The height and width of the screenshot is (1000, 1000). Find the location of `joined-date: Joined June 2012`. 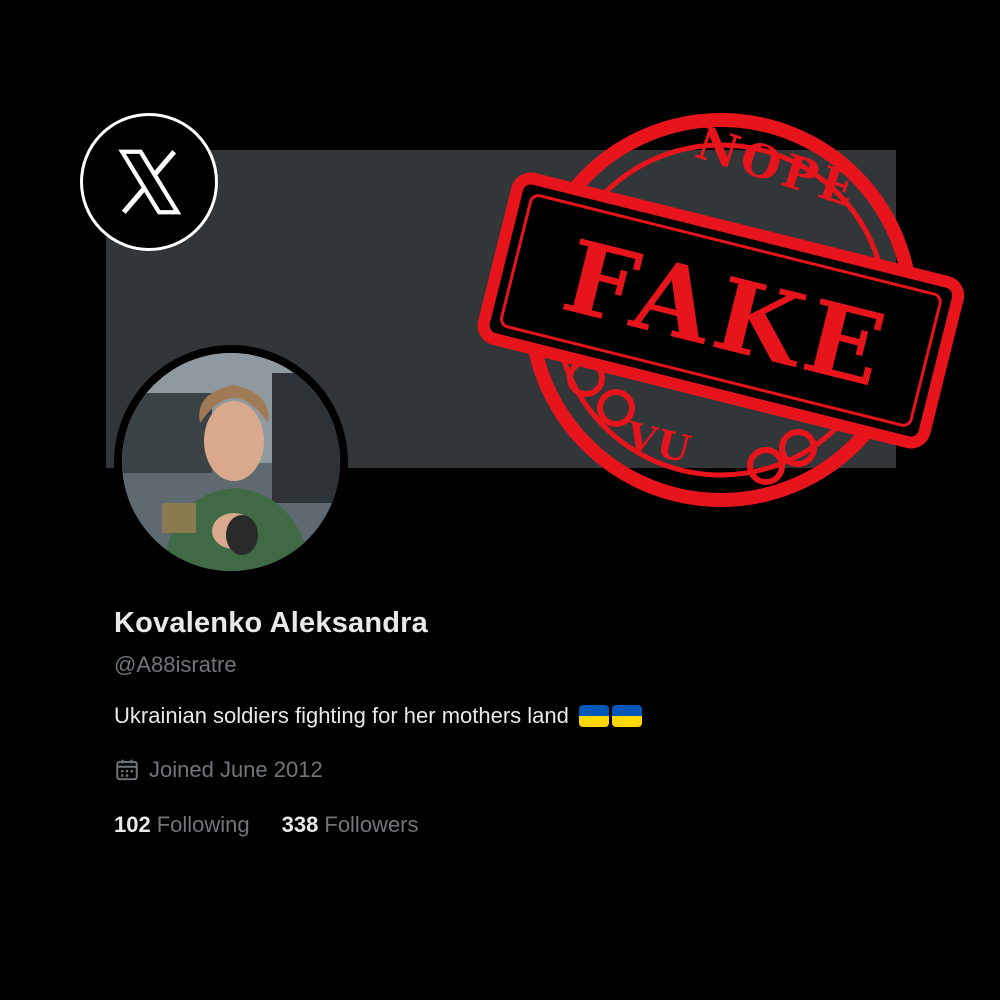

joined-date: Joined June 2012 is located at coordinates (218, 770).